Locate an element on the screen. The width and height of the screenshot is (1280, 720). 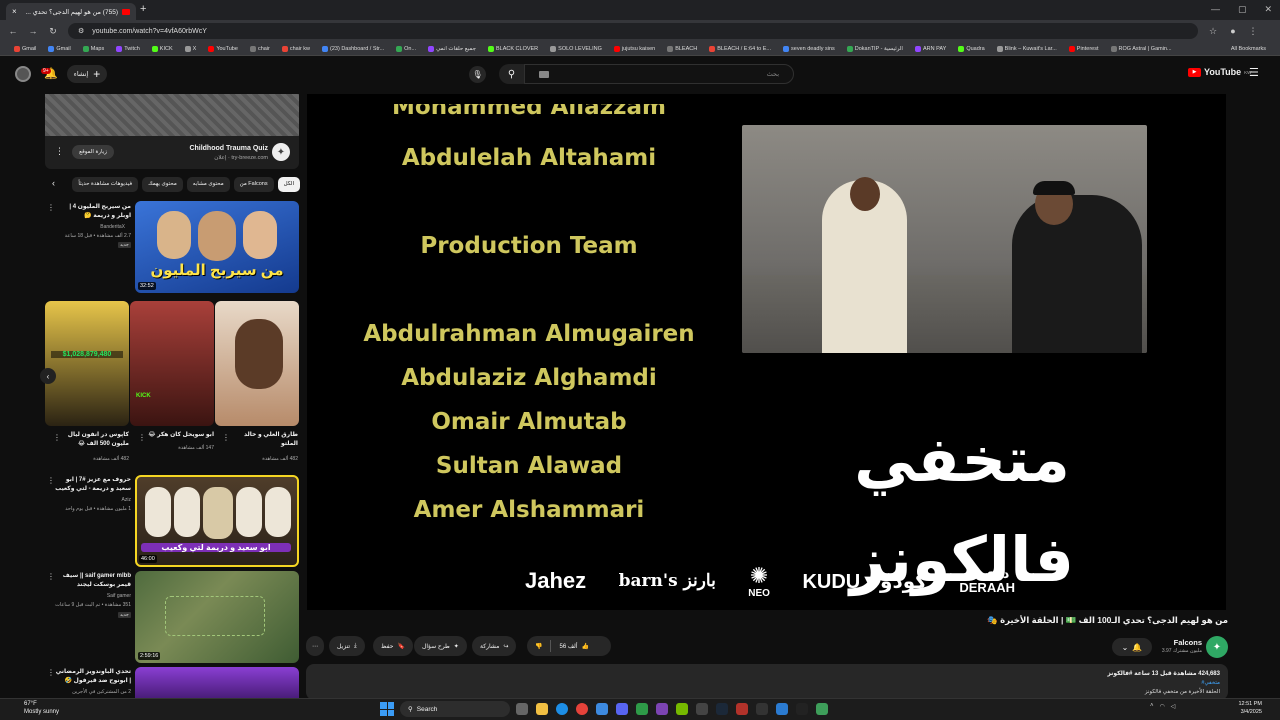
chip-all: الكل is located at coordinates (288, 184).